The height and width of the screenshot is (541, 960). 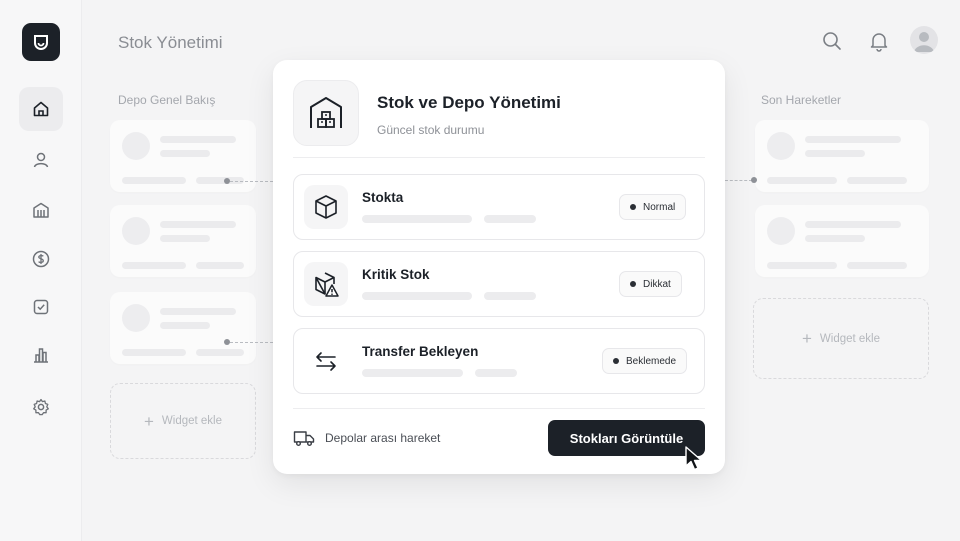 I want to click on checkbox-icon, so click(x=41, y=307).